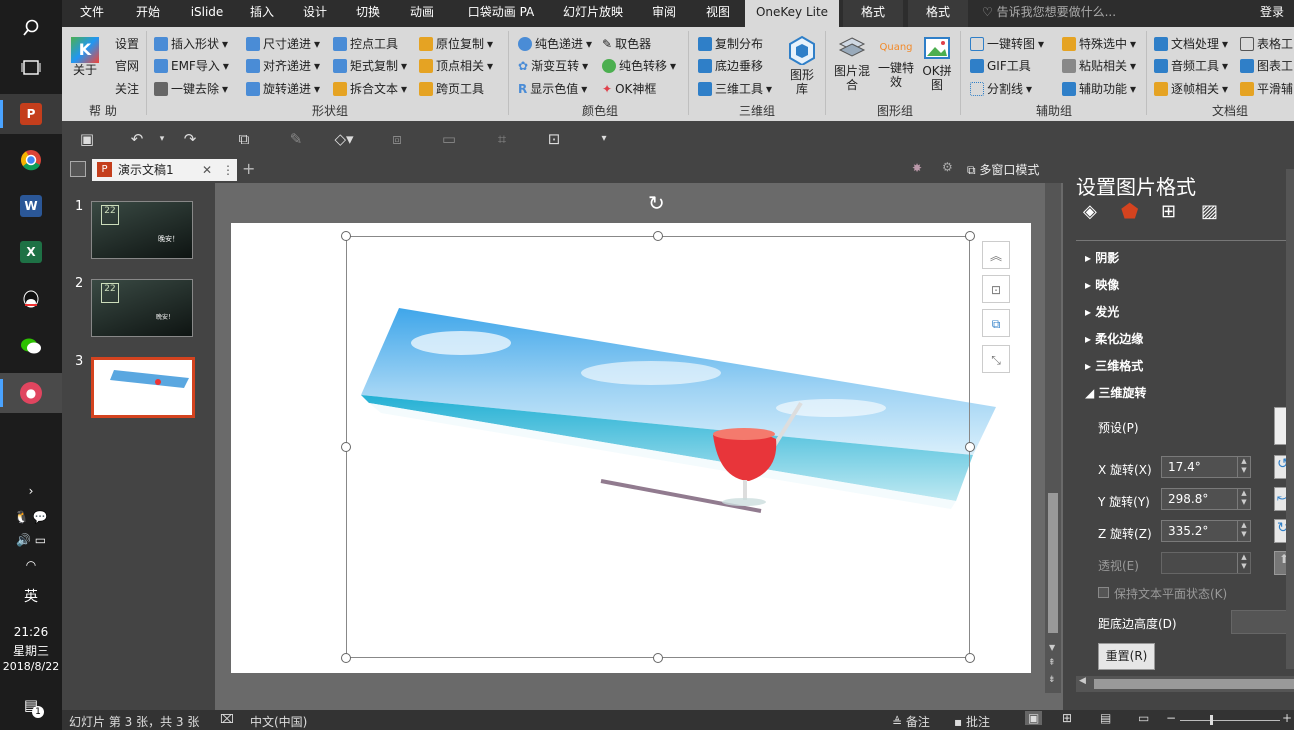 The image size is (1294, 730). I want to click on search-icon, so click(31, 28).